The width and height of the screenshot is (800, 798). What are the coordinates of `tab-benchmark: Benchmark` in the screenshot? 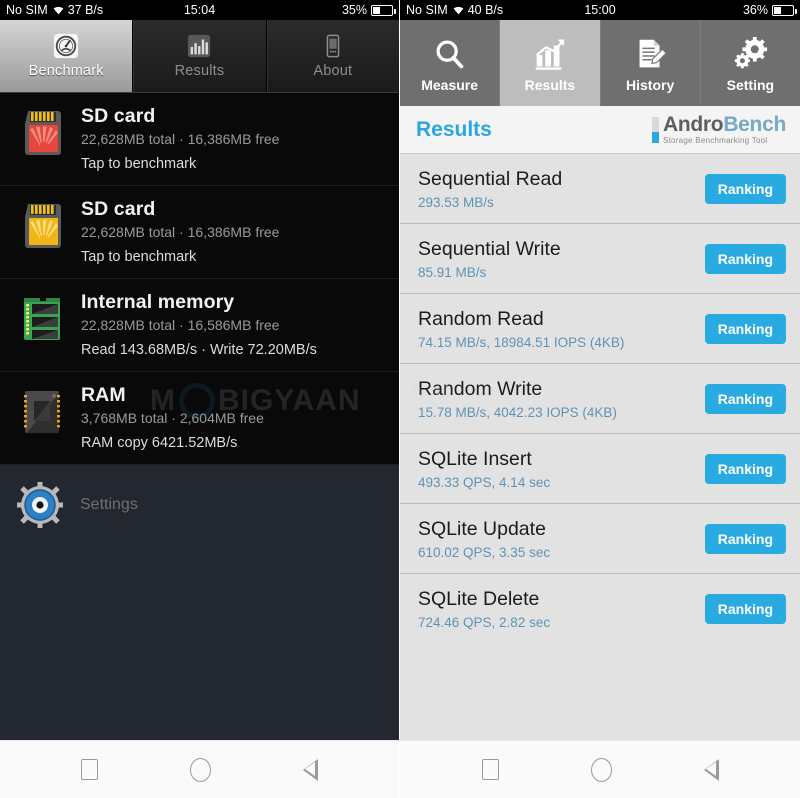 It's located at (66, 56).